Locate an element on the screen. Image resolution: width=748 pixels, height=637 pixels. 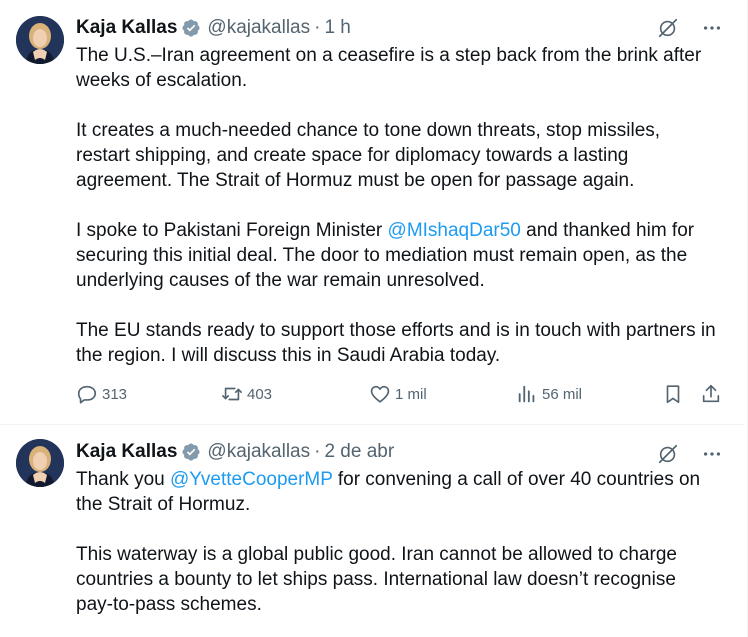
tweet-header: Kaja Kallas @kajakallas · 2 de abr is located at coordinates (235, 452).